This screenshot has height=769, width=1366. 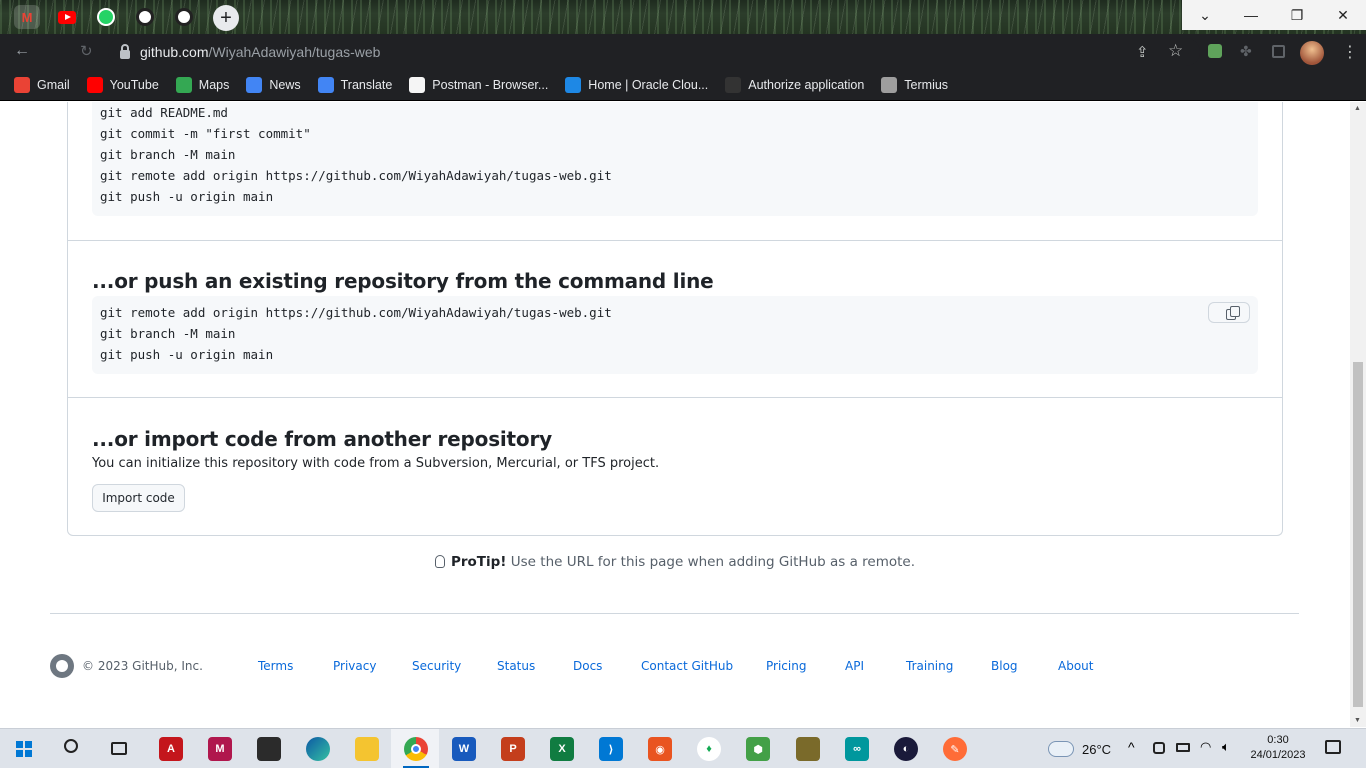 I want to click on word-icon: W, so click(x=464, y=749).